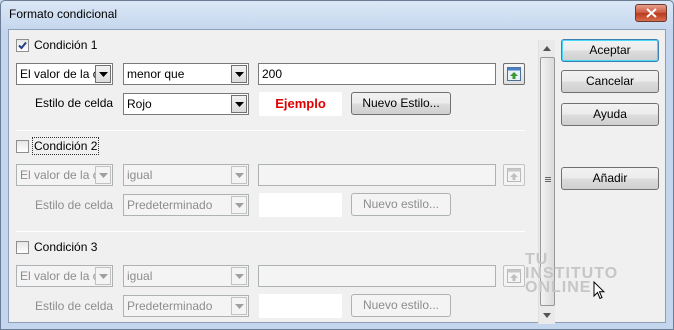 The width and height of the screenshot is (674, 330). Describe the element at coordinates (300, 306) in the screenshot. I see `condition-3-style-preview` at that location.